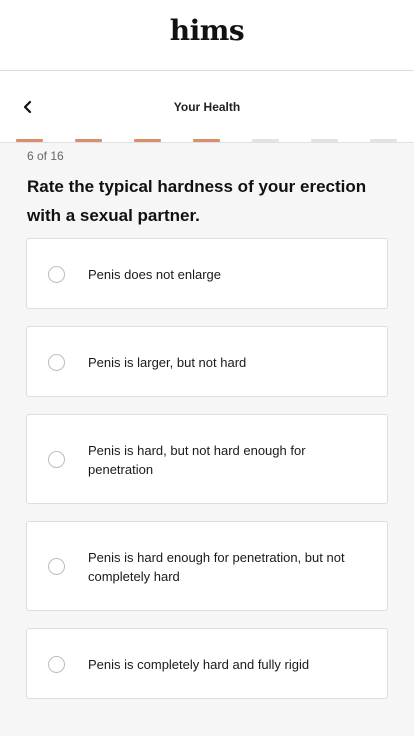 The image size is (414, 736). Describe the element at coordinates (199, 664) in the screenshot. I see `option-label: Penis is completely hard and fully rigid` at that location.